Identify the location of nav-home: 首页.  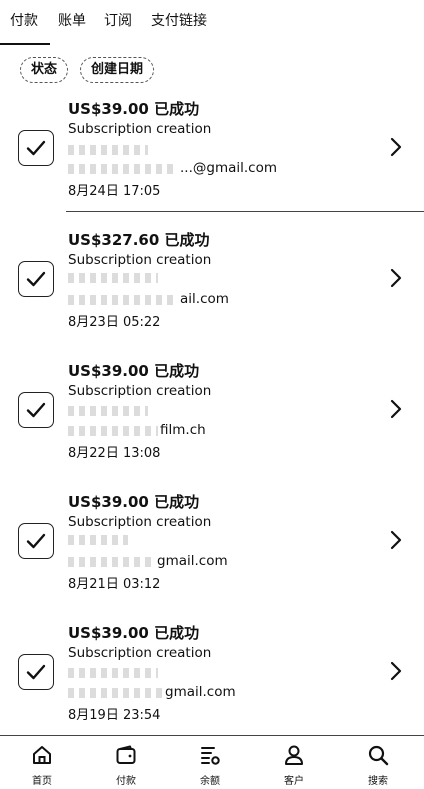
(42, 762).